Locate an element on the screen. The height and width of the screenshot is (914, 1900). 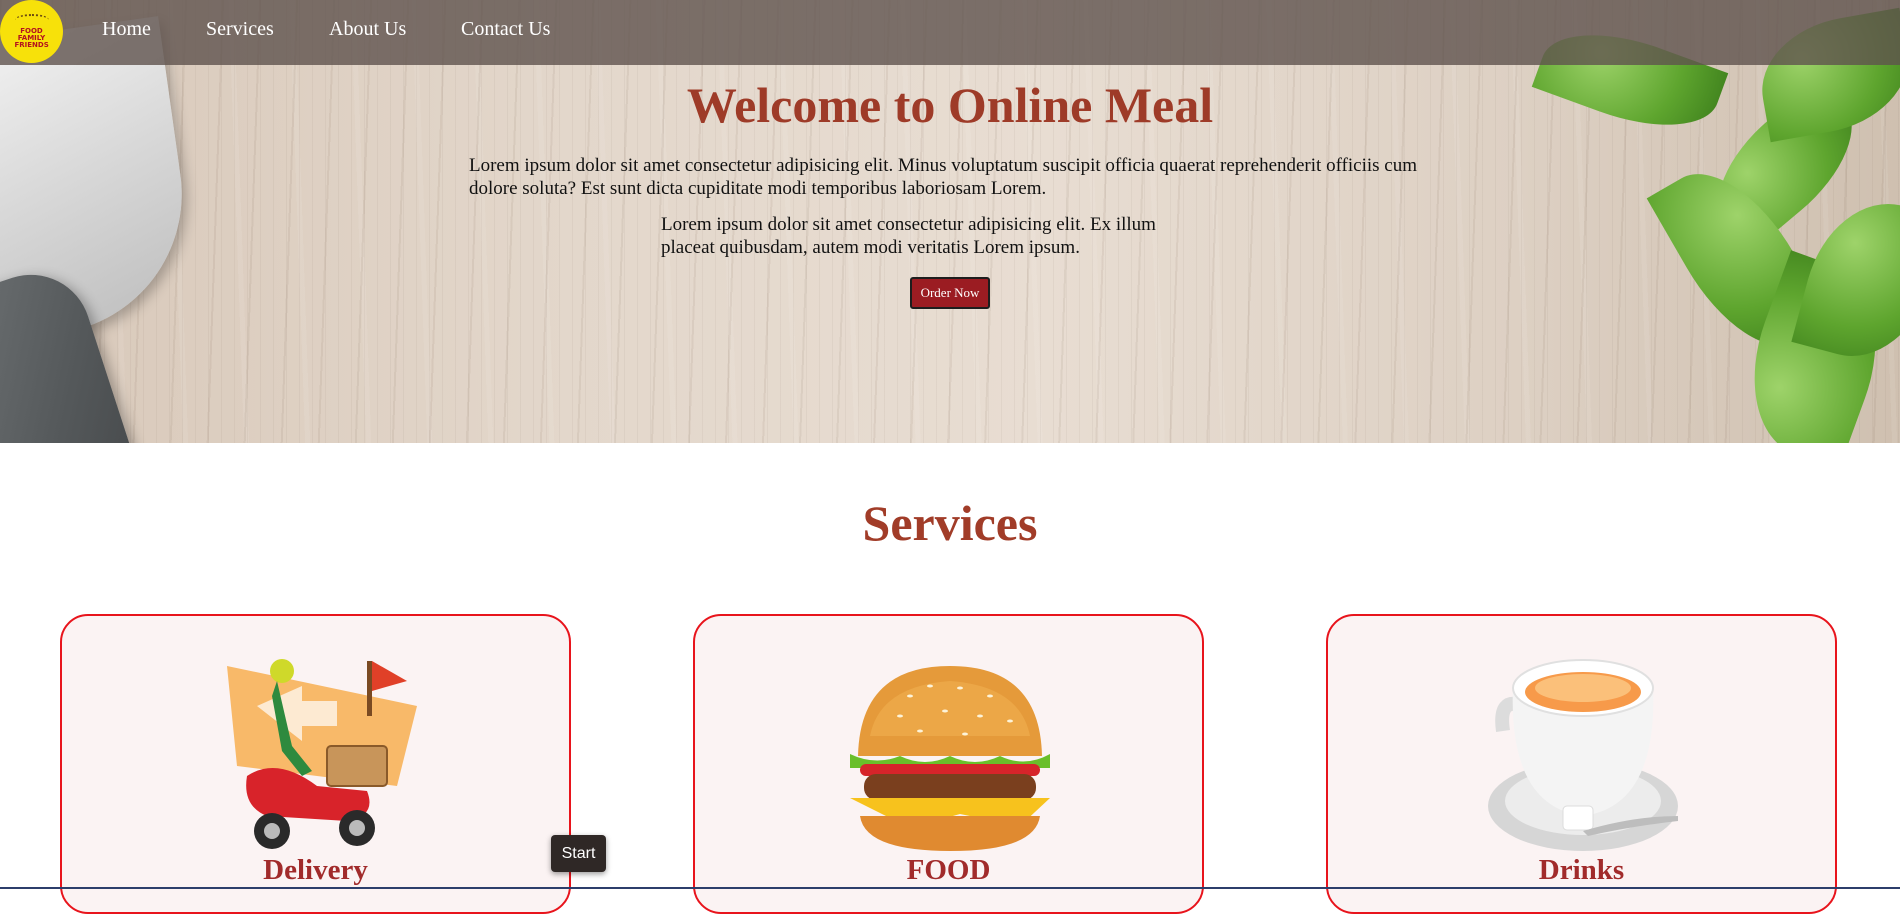
card-label: FOOD is located at coordinates (948, 870).